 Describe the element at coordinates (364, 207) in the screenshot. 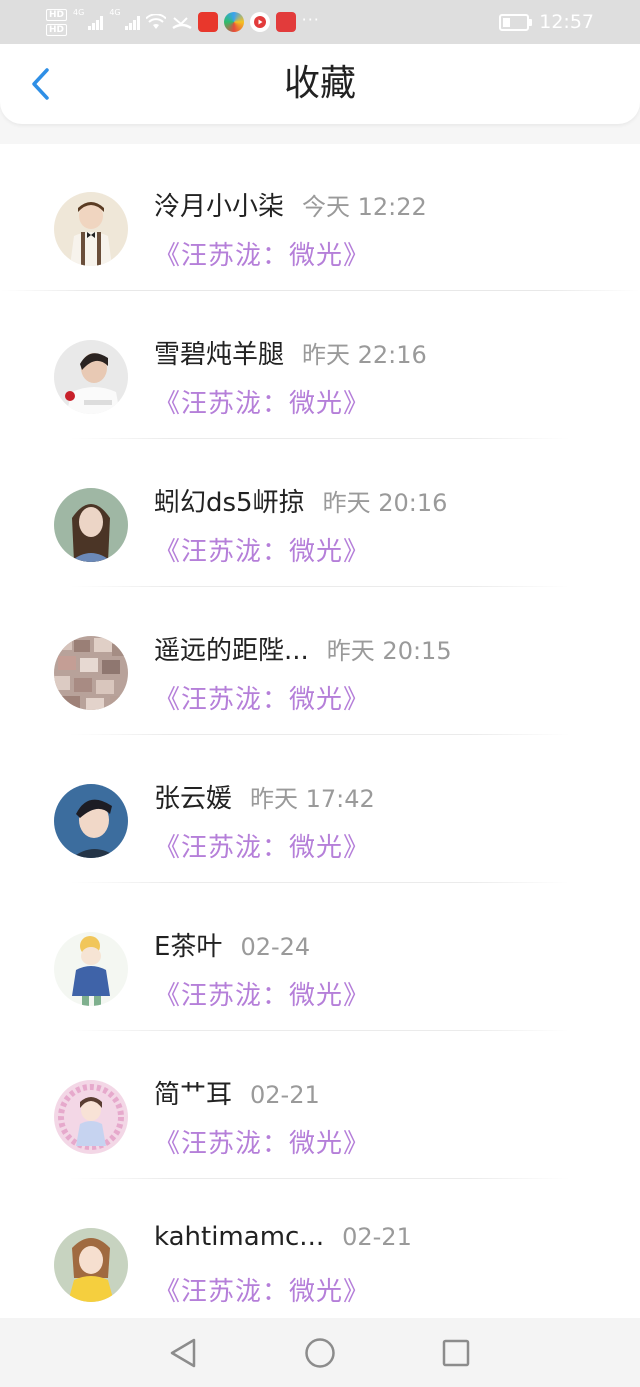

I see `timestamp: 今天 12:22` at that location.